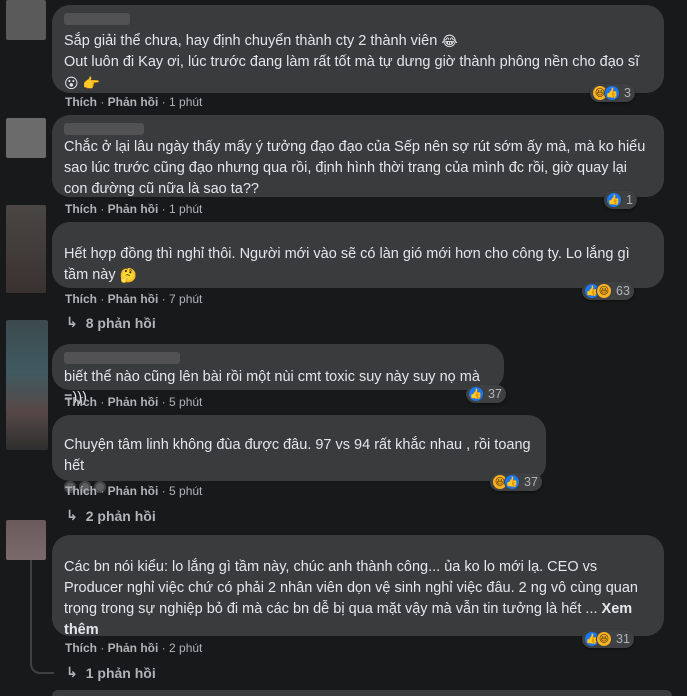 The image size is (687, 696). Describe the element at coordinates (486, 394) in the screenshot. I see `reaction-summary: 👍 37` at that location.